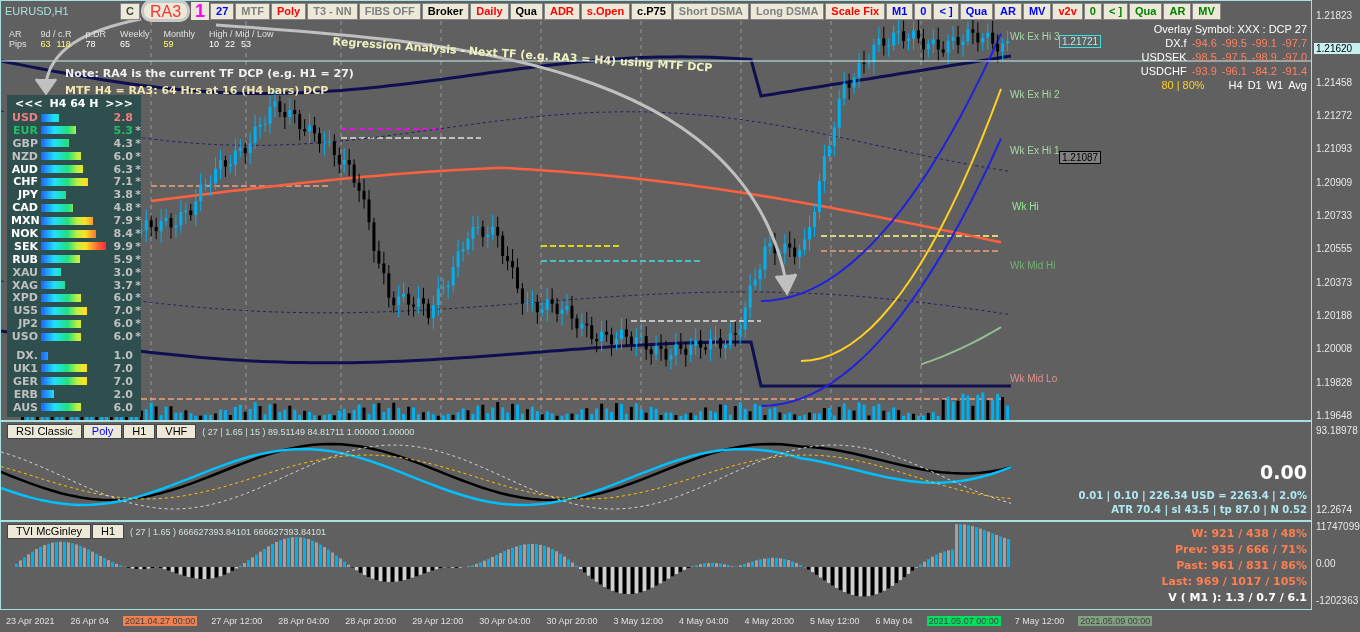 The image size is (1360, 632). Describe the element at coordinates (25, 169) in the screenshot. I see `symbol-name: AUD` at that location.